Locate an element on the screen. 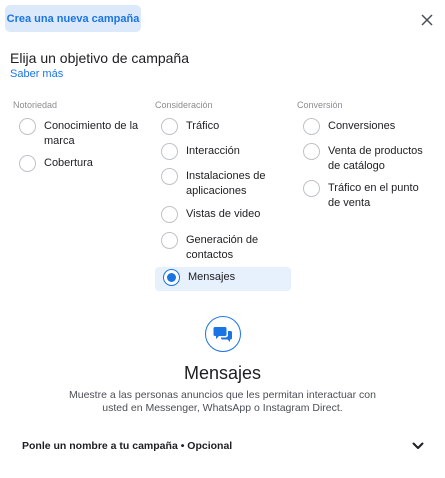 The image size is (445, 478). option-label: Tráfico en el punto de venta is located at coordinates (373, 195).